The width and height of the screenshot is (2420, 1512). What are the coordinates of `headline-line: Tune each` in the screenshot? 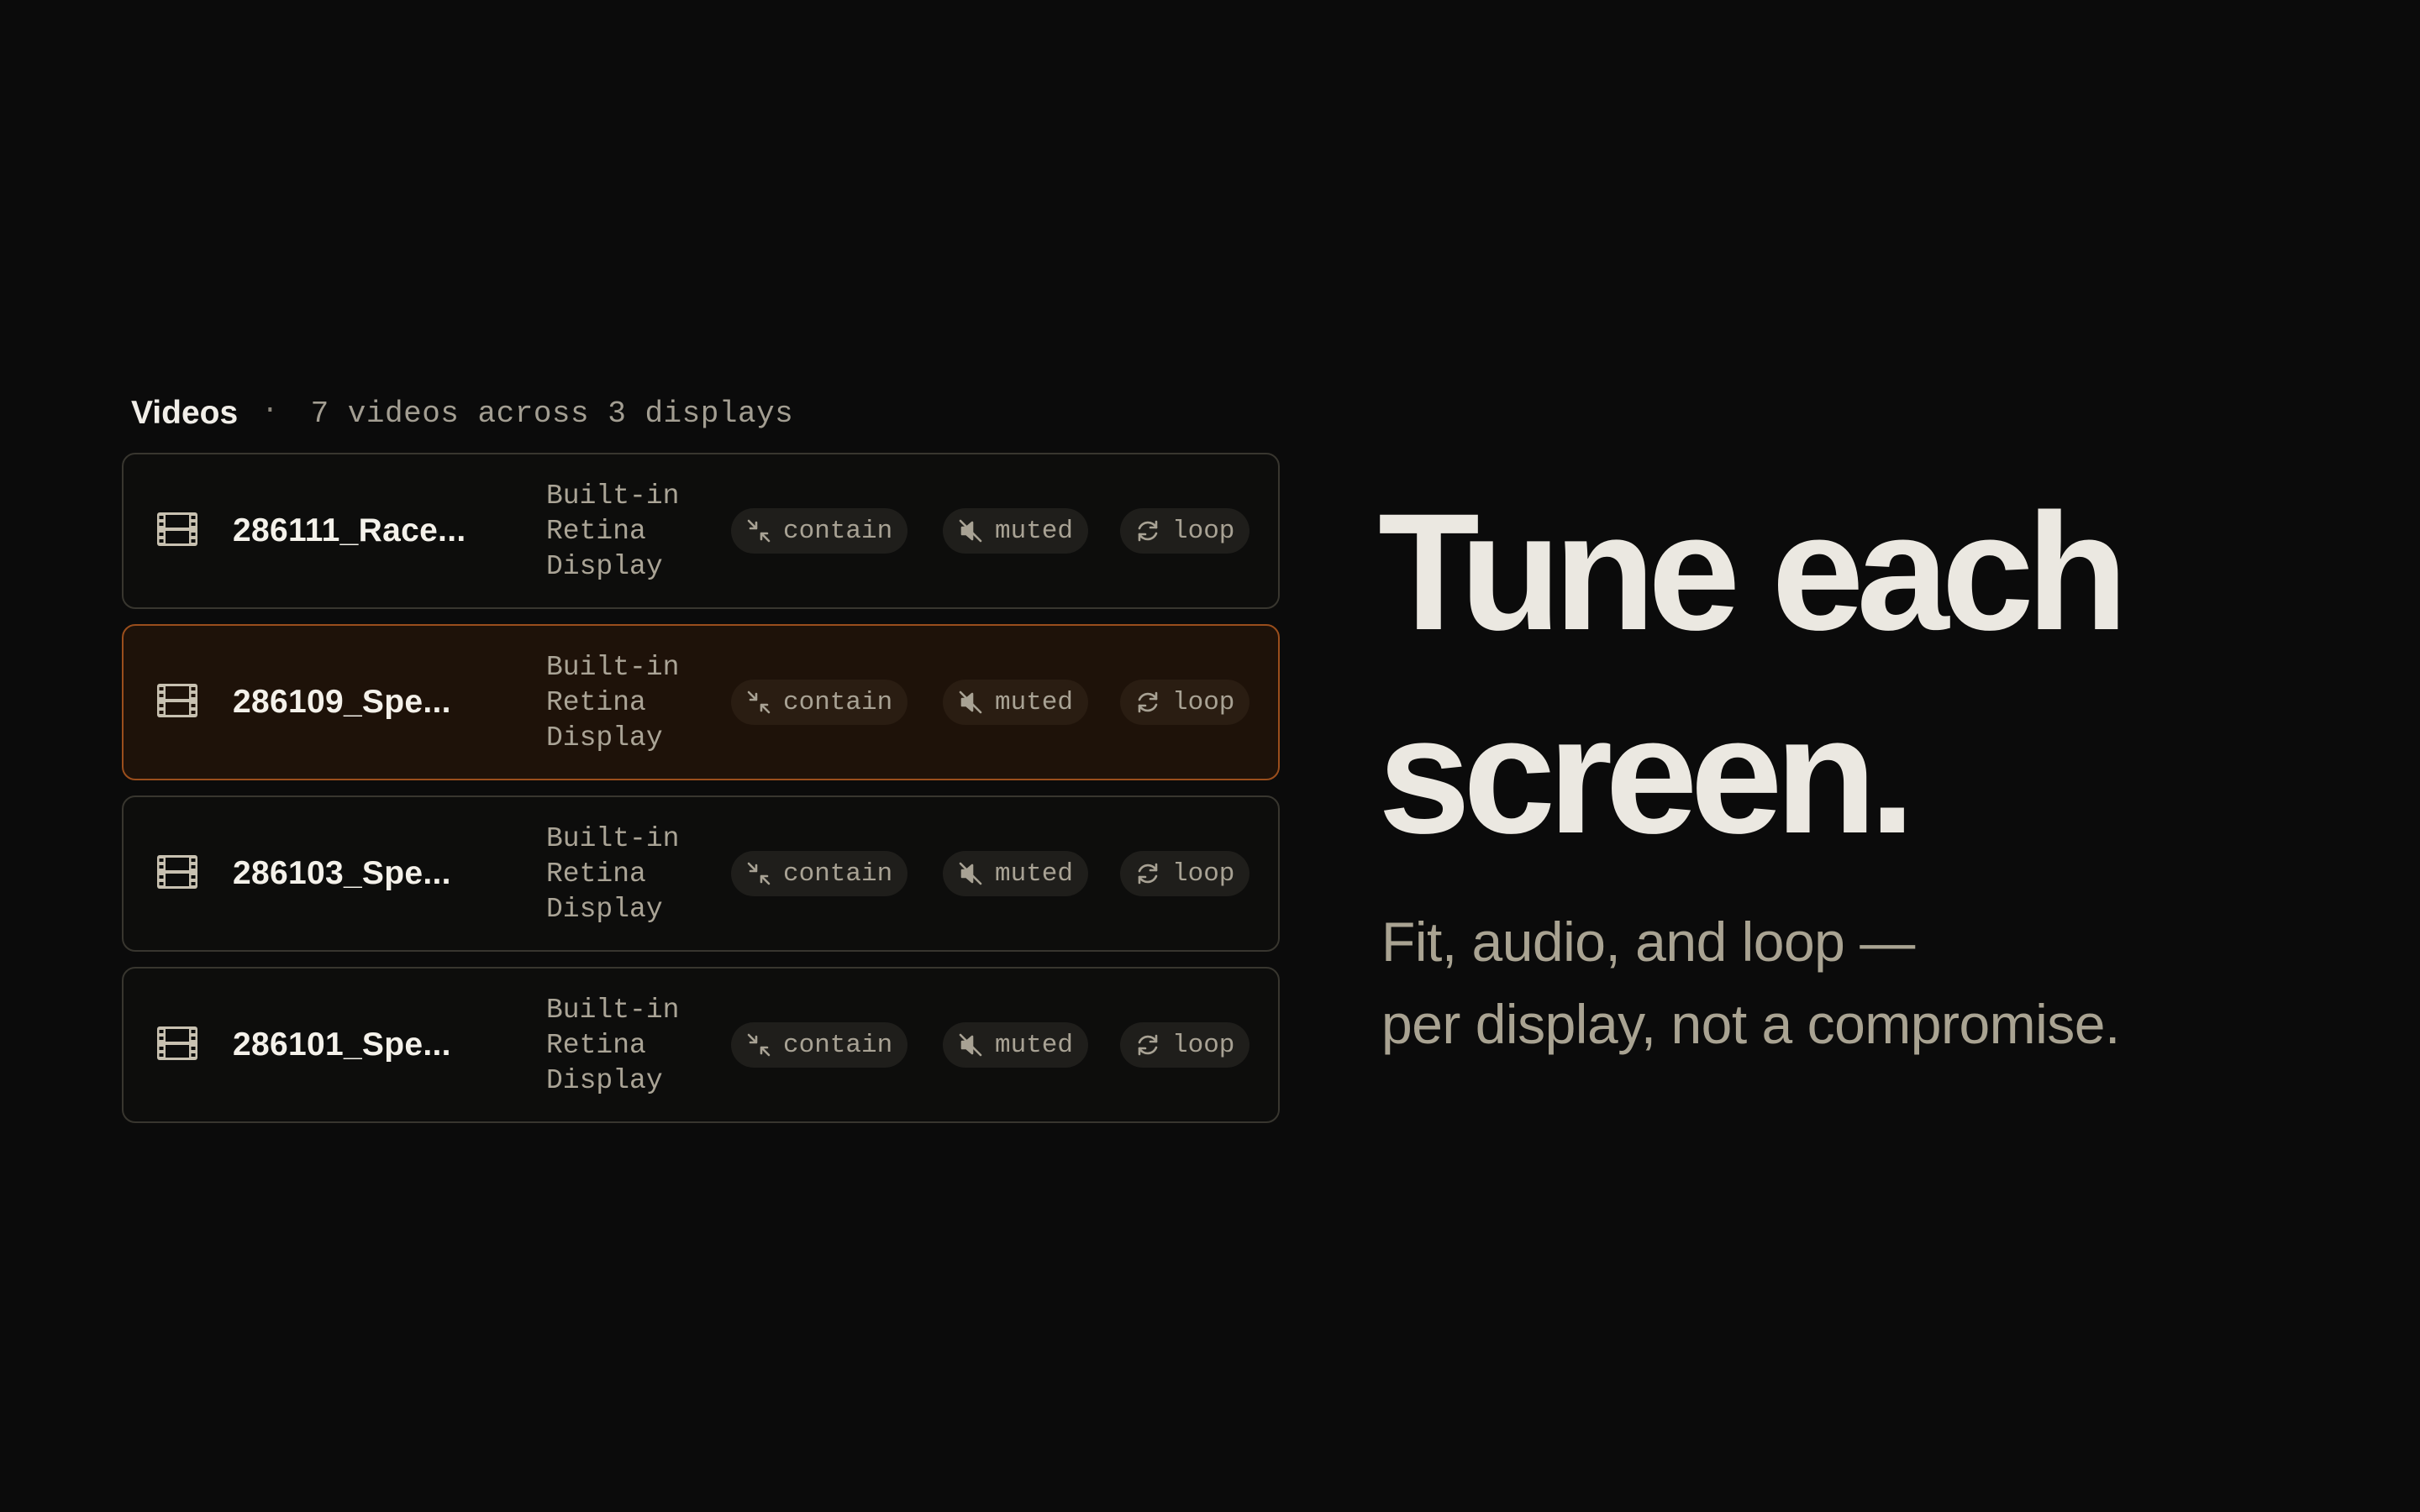 It's located at (1753, 571).